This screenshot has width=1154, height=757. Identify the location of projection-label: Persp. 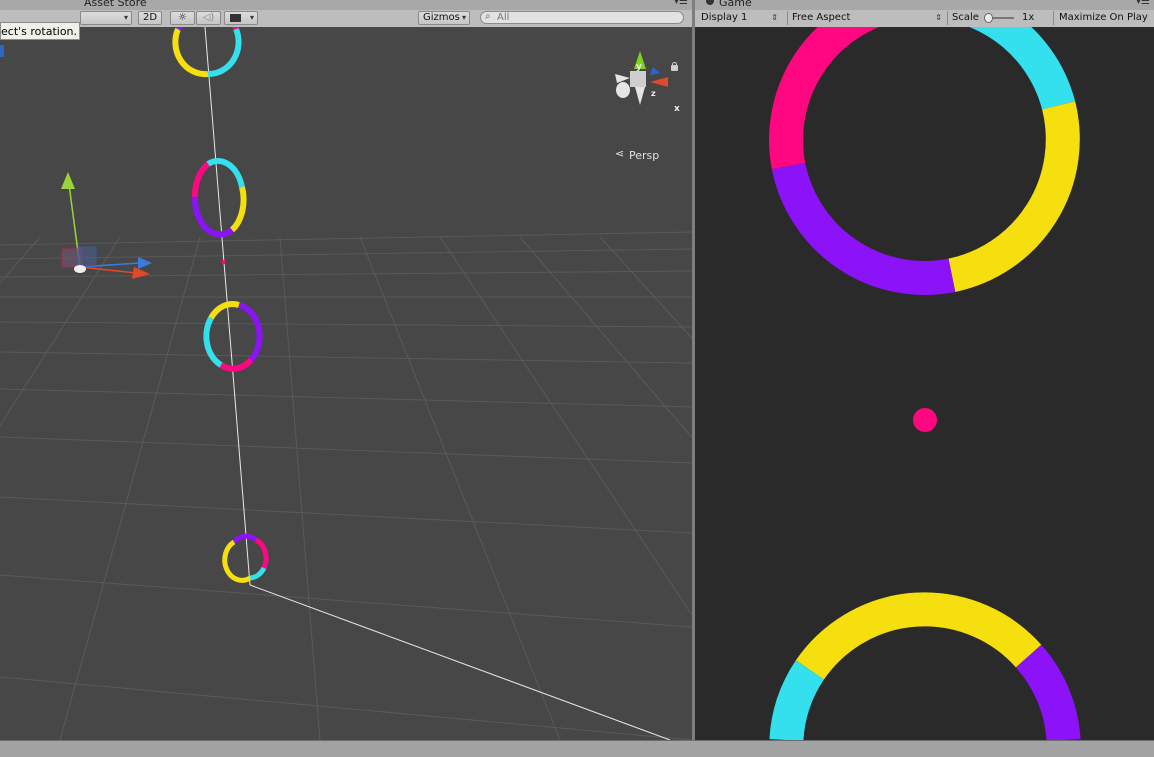
(644, 155).